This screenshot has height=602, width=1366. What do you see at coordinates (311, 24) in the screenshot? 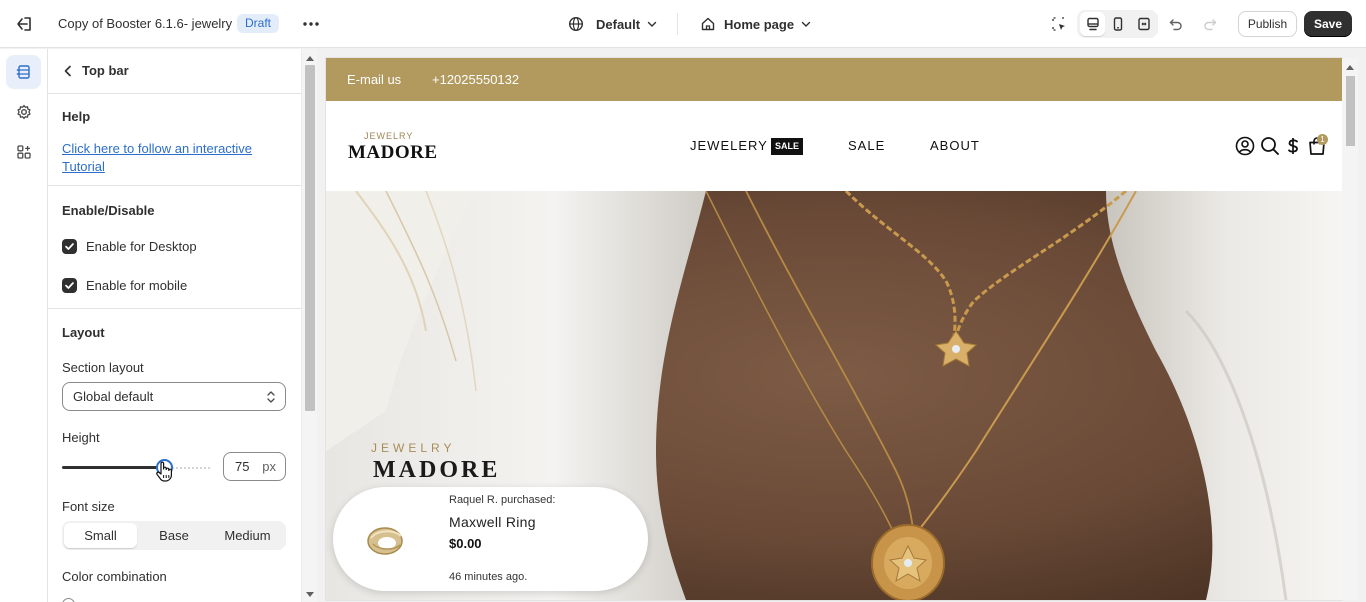
I see `more-actions-icon` at bounding box center [311, 24].